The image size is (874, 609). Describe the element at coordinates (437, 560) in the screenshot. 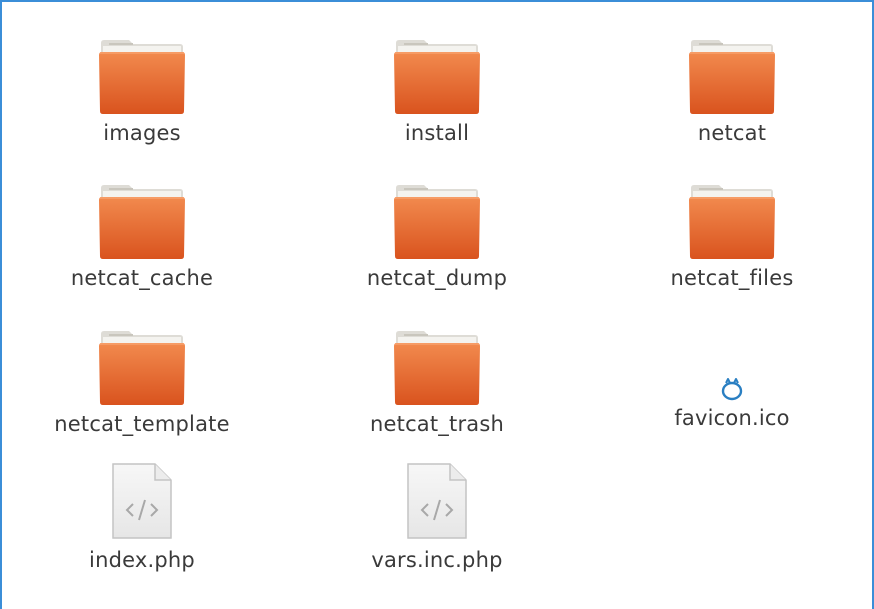

I see `file-name-label: vars.inc.php` at that location.